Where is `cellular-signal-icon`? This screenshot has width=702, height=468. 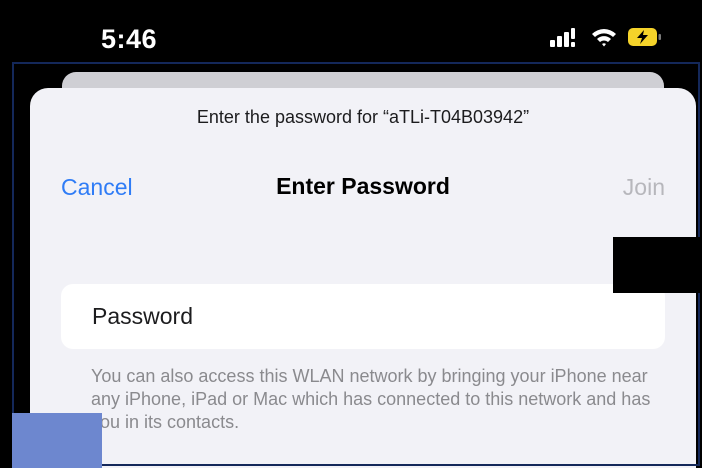 cellular-signal-icon is located at coordinates (565, 37).